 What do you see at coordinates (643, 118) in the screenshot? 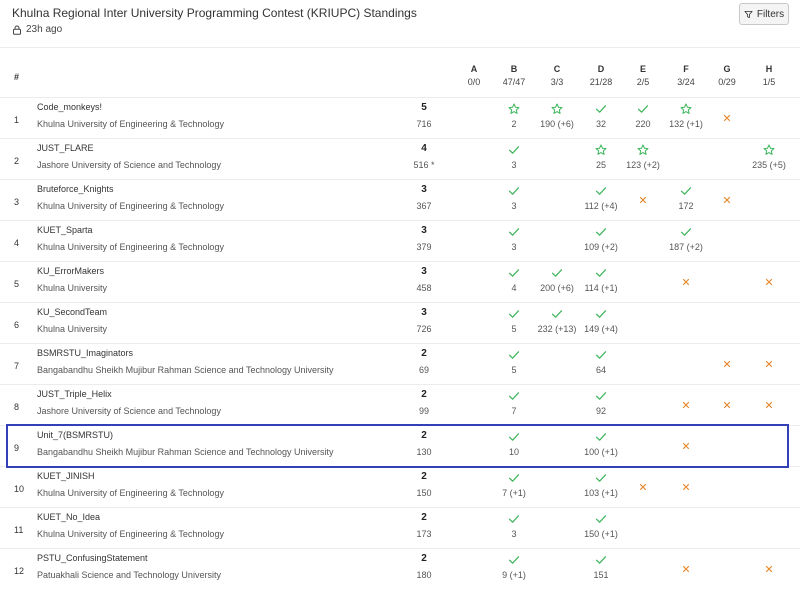
I see `problem-cell-e: 220` at bounding box center [643, 118].